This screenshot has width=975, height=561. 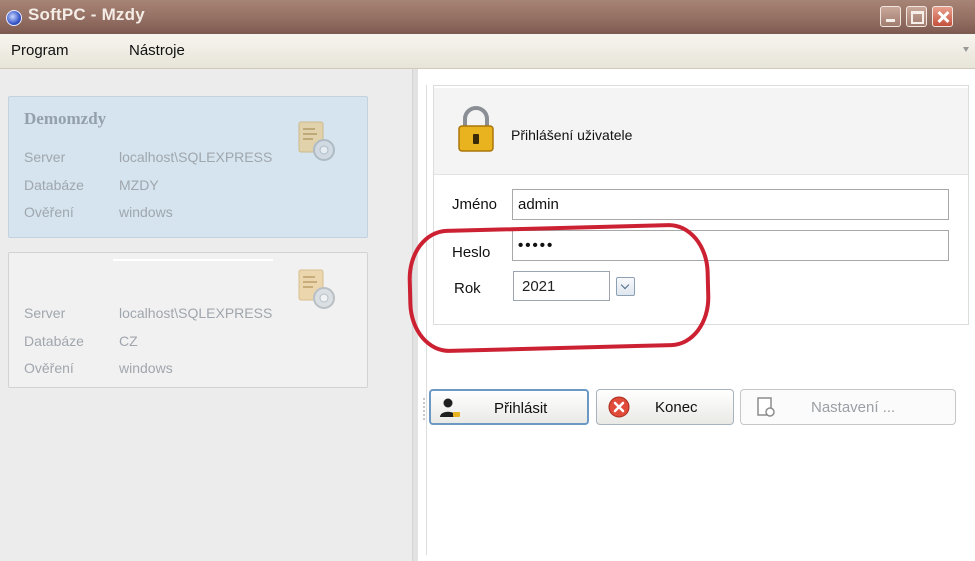 What do you see at coordinates (966, 49) in the screenshot?
I see `menu-overflow-icon` at bounding box center [966, 49].